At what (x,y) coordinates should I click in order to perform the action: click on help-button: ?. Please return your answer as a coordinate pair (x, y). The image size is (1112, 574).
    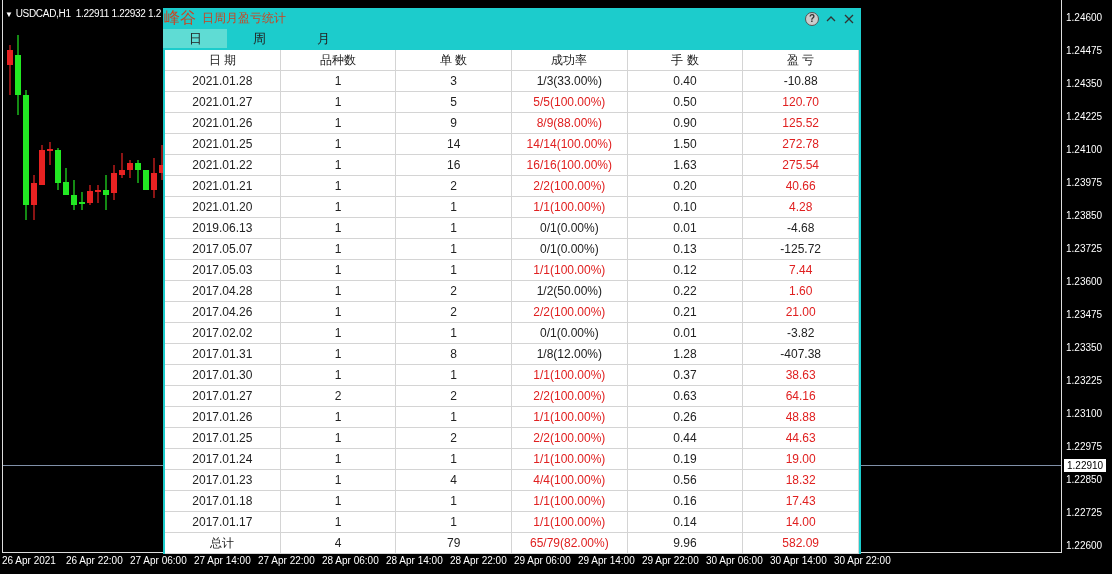
    Looking at the image, I should click on (812, 18).